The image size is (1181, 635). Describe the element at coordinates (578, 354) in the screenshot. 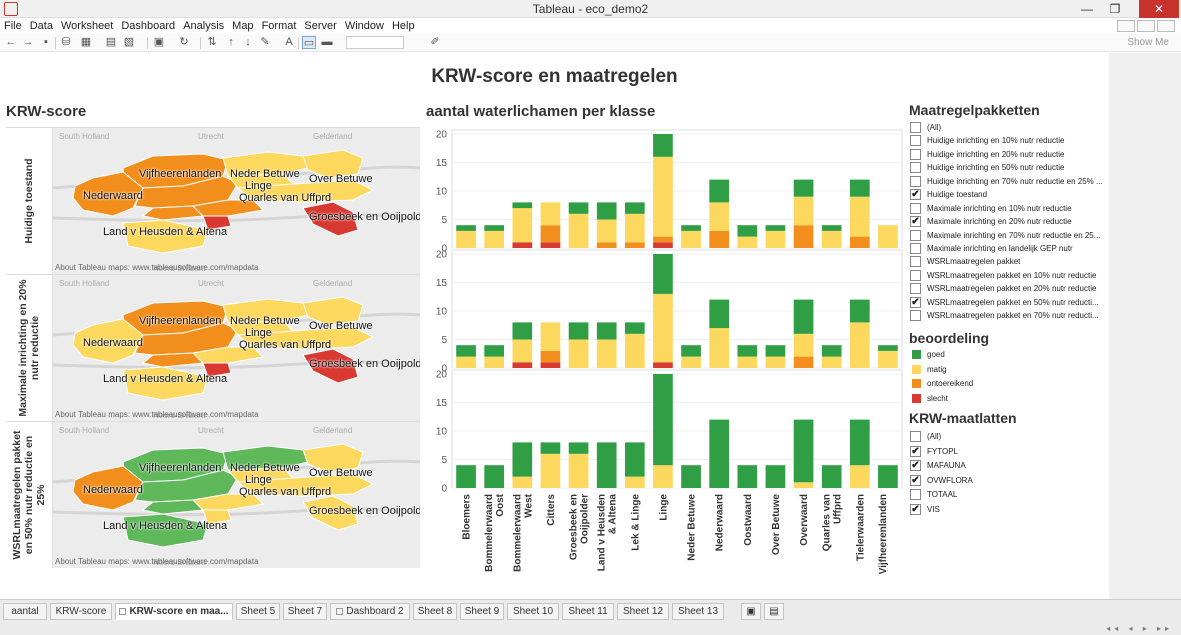

I see `bar-segment-groesbeek-en-ooijpolder-matig` at that location.